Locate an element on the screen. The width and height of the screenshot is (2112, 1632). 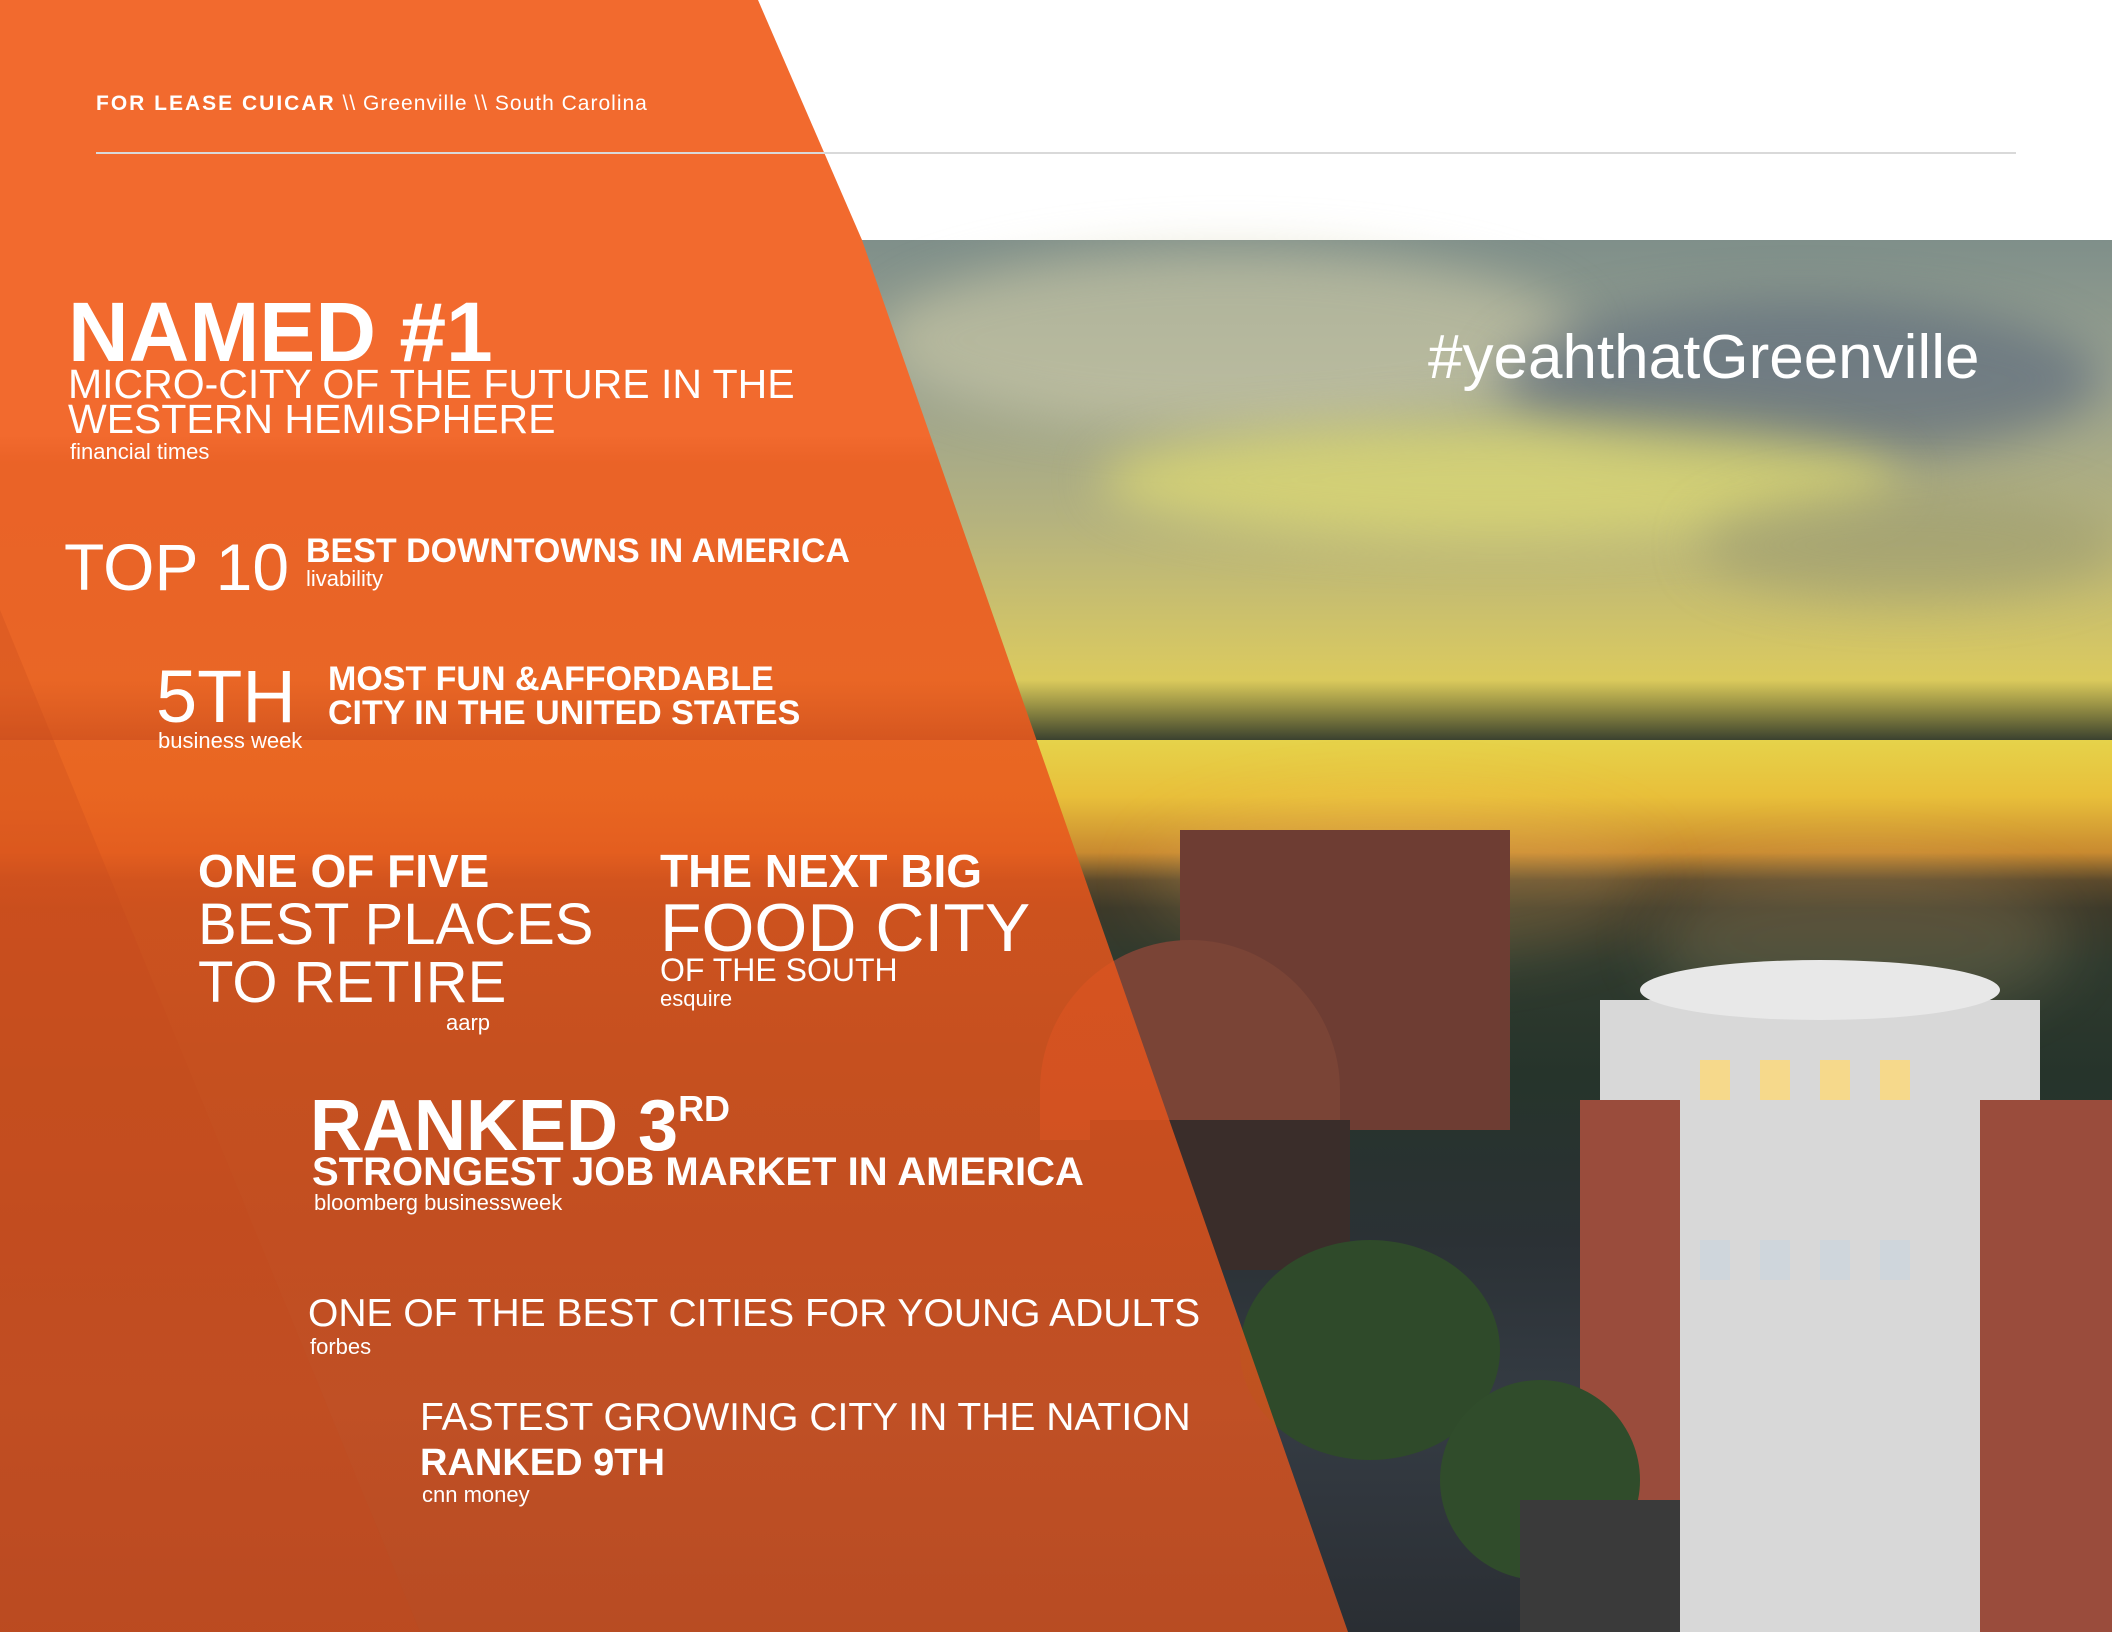
ranked3-title: STRONGEST JOB MARKET IN AMERICA is located at coordinates (698, 1172).